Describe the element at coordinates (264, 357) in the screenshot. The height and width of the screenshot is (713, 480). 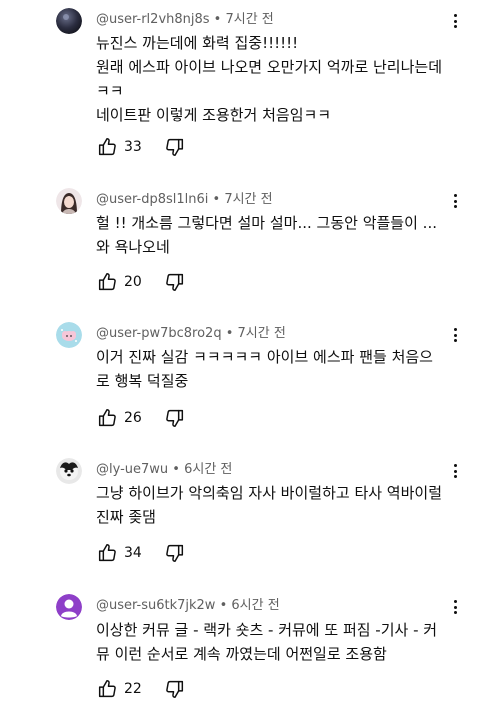
I see `comment-line: 이거 진짜 실감 ㅋㅋㅋㅋㅋ 아이브 에스파 팬들 처음으` at that location.